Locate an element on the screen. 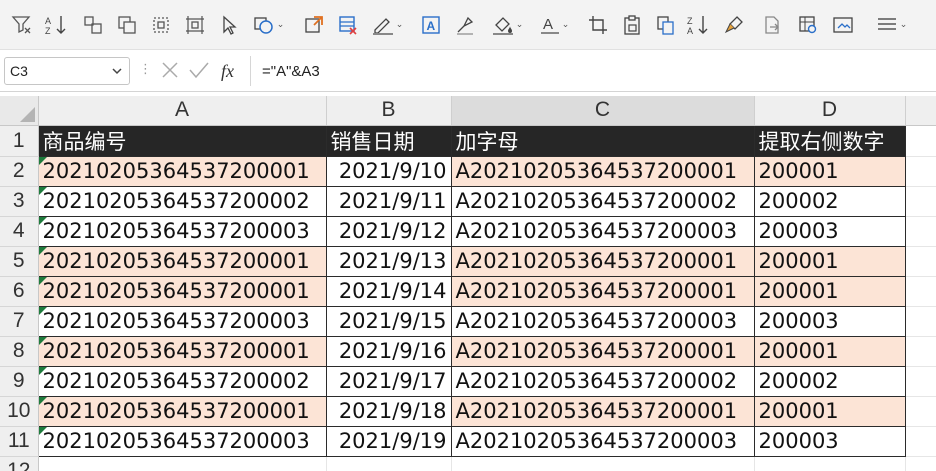  row-header: 4 is located at coordinates (19, 231).